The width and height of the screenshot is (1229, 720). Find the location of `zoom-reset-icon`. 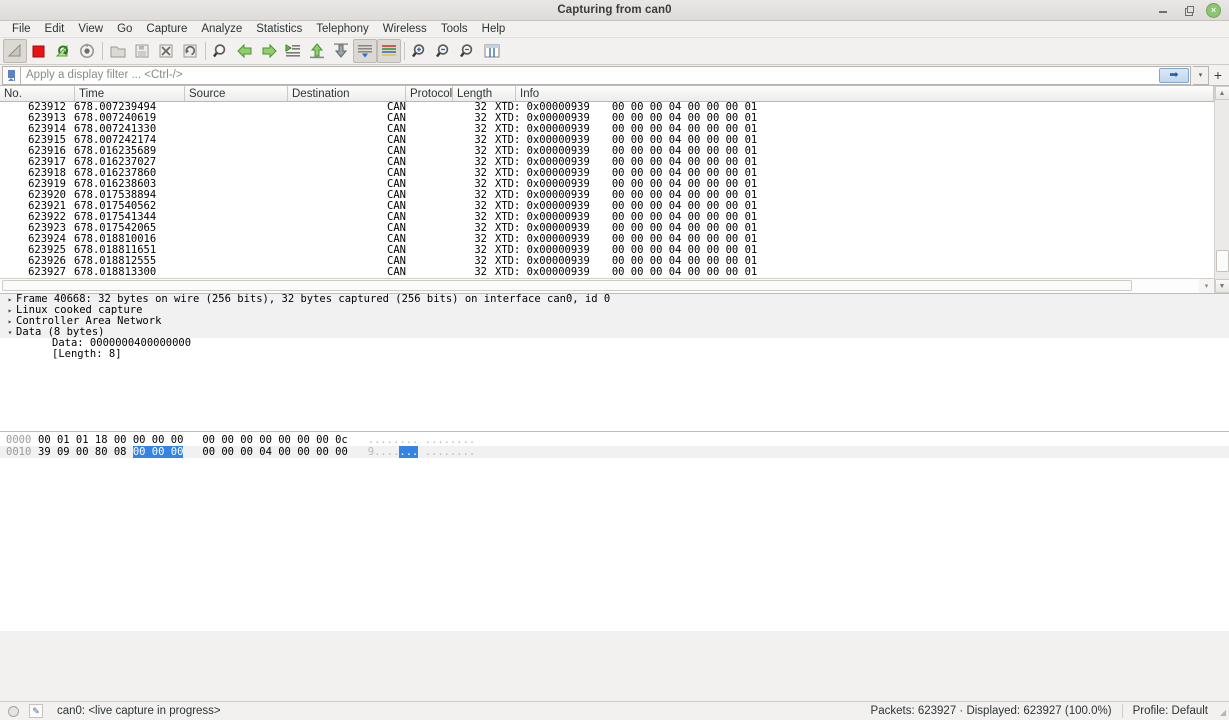

zoom-reset-icon is located at coordinates (468, 51).